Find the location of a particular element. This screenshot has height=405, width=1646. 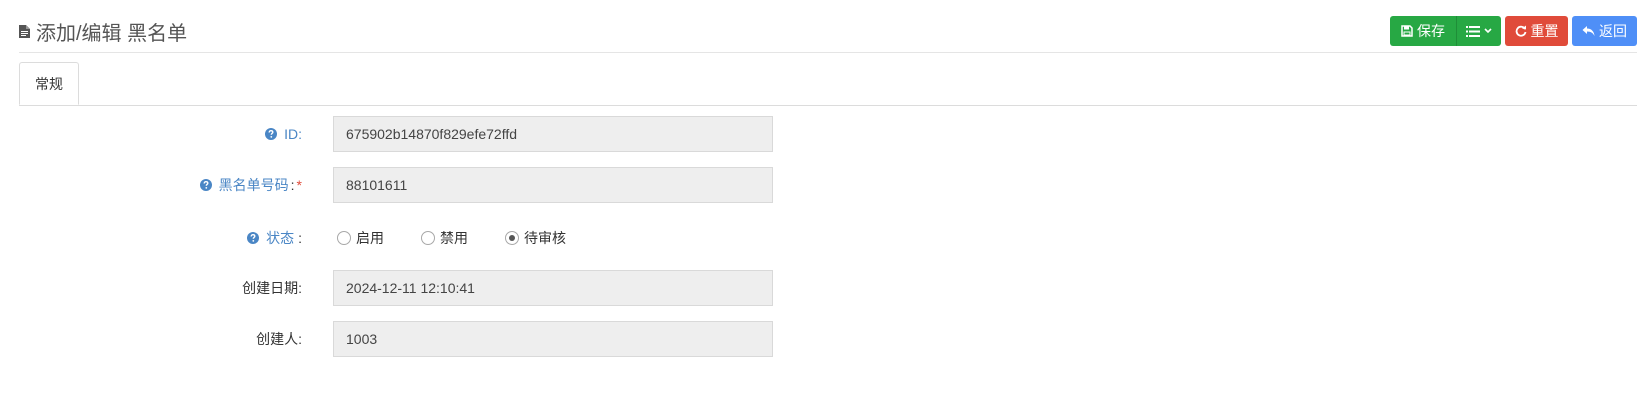

page-title-text: 添加/编辑 黑名单 is located at coordinates (112, 34).